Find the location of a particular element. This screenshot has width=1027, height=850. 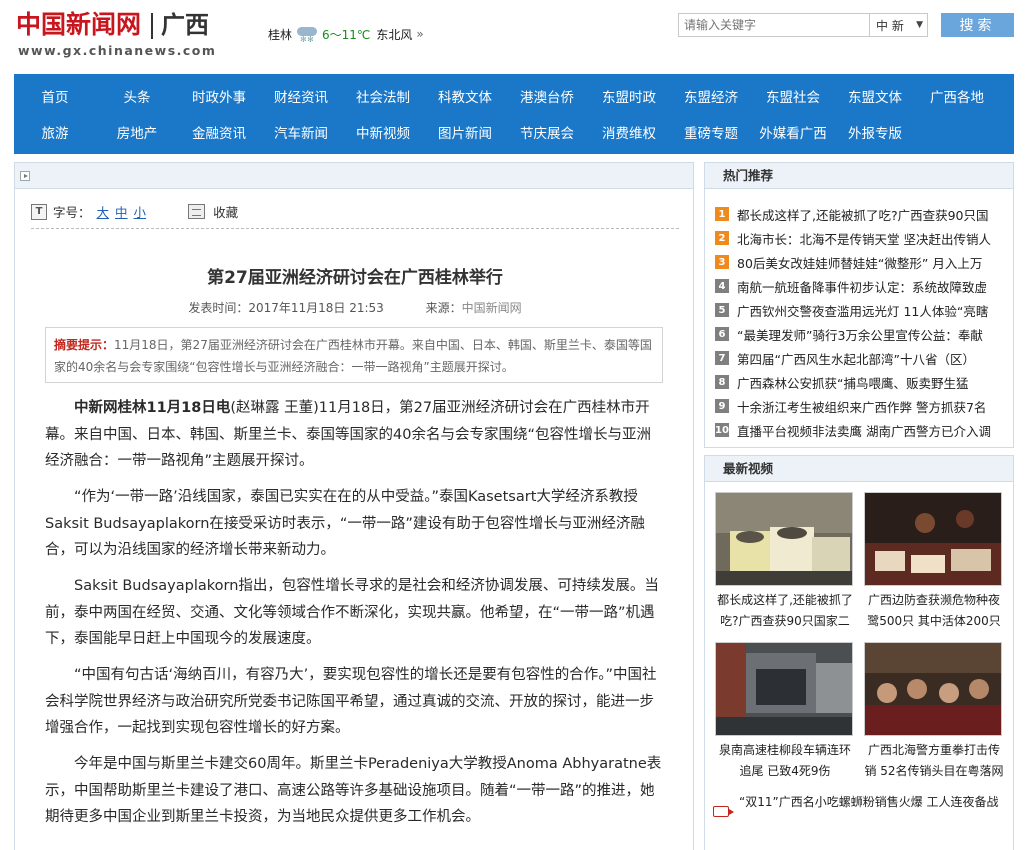

video-item: 都长成这样了,还能被抓了吃?广西查获90只国家二级保护动物 is located at coordinates (785, 562).